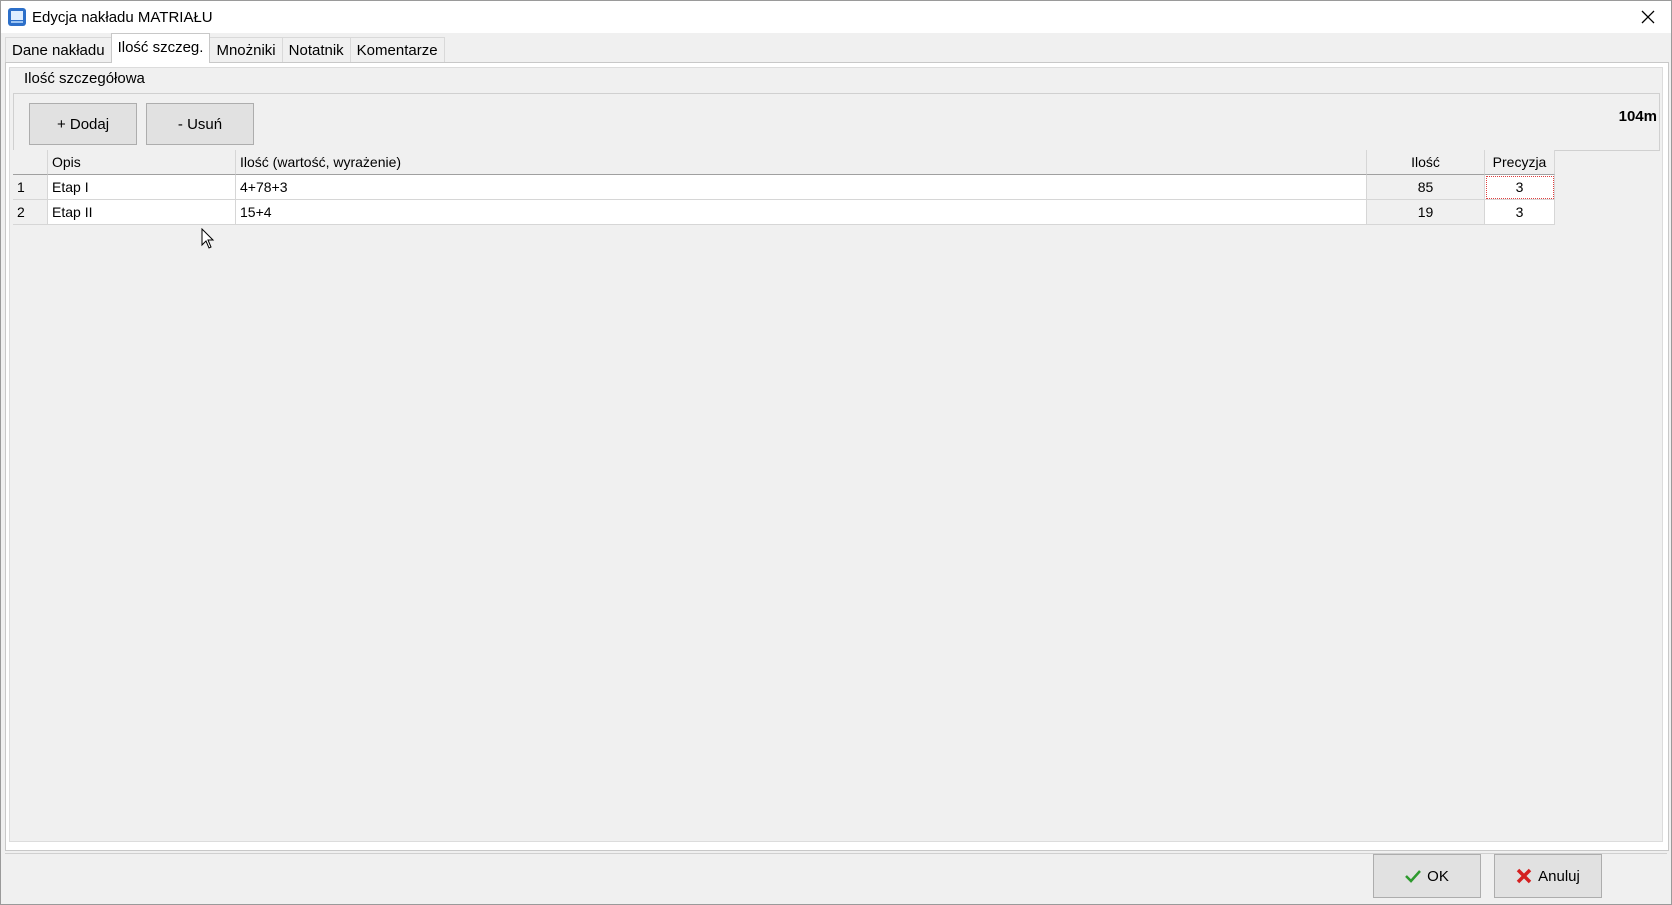  Describe the element at coordinates (1559, 876) in the screenshot. I see `cancel-label: Anuluj` at that location.